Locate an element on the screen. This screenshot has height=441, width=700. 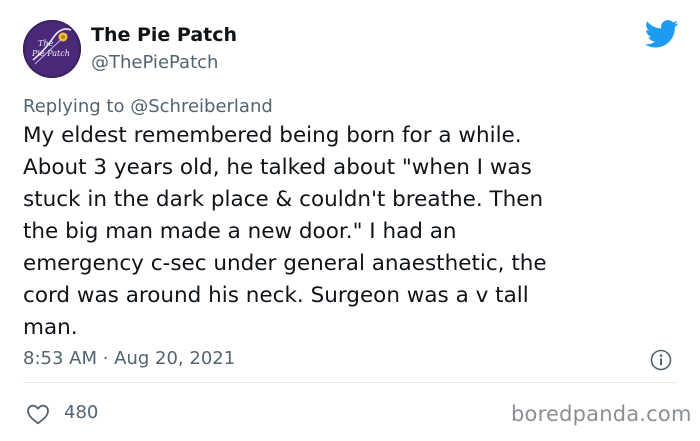
like-count: 480 is located at coordinates (81, 412).